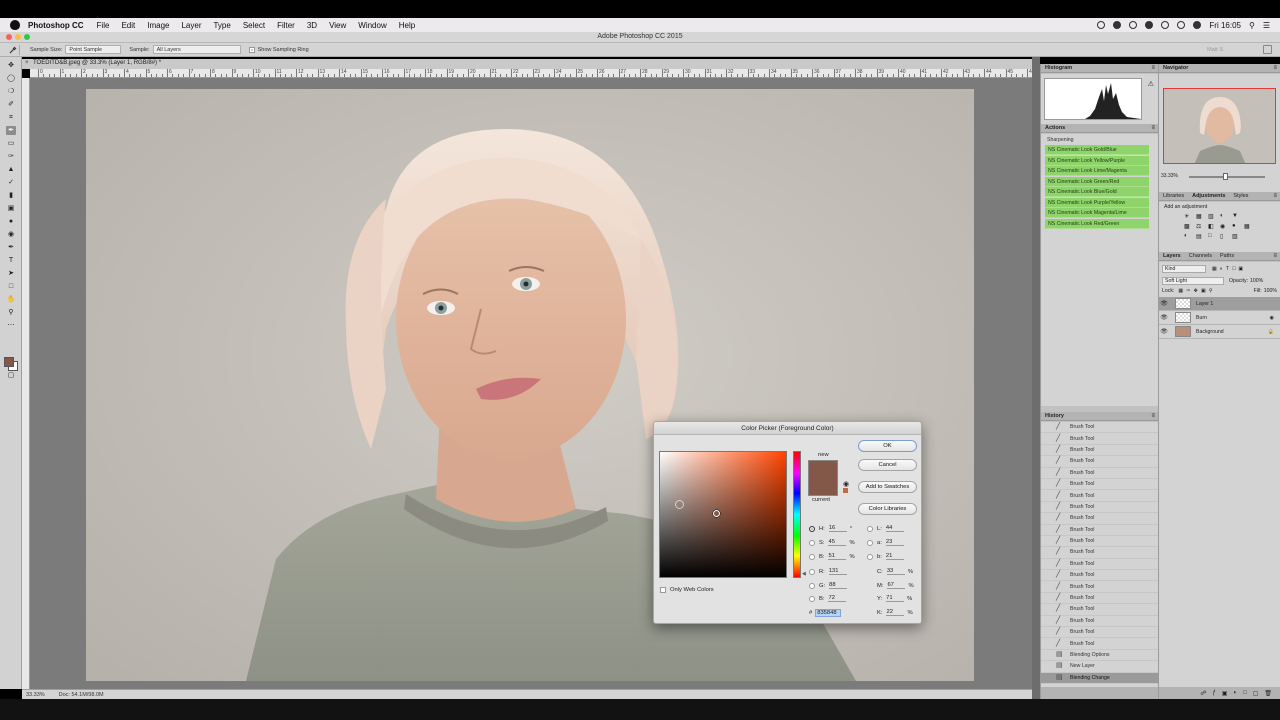 The height and width of the screenshot is (720, 1280). Describe the element at coordinates (1275, 256) in the screenshot. I see `layers-menu-icon: ≡` at that location.